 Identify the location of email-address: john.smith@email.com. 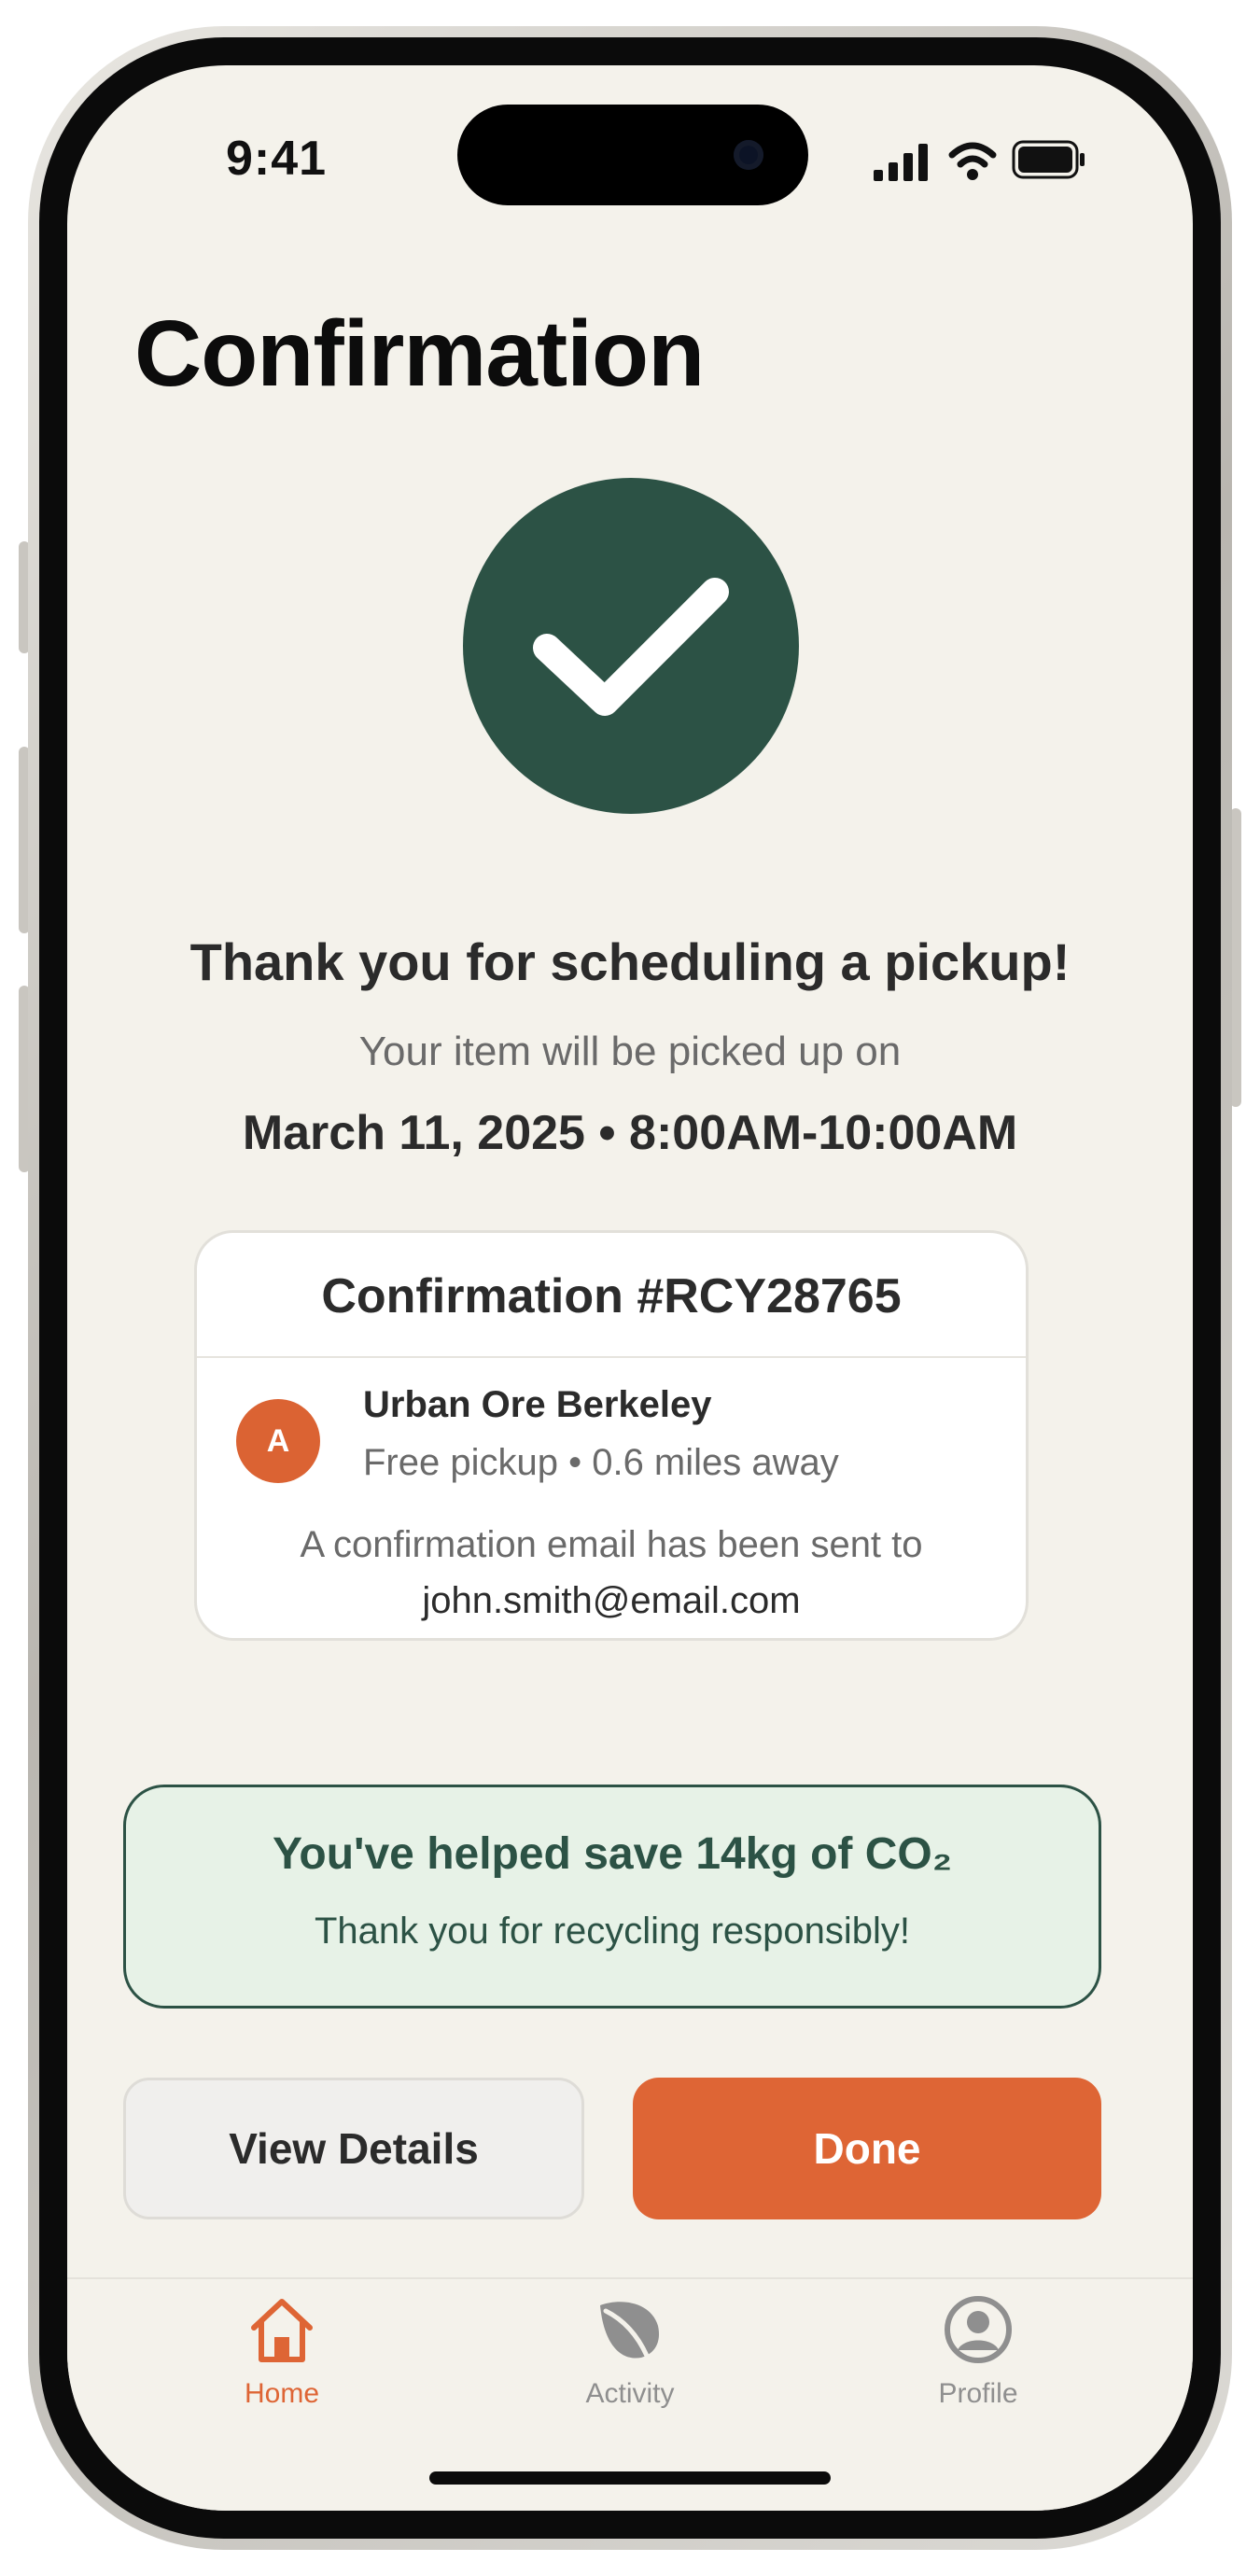
(611, 1600).